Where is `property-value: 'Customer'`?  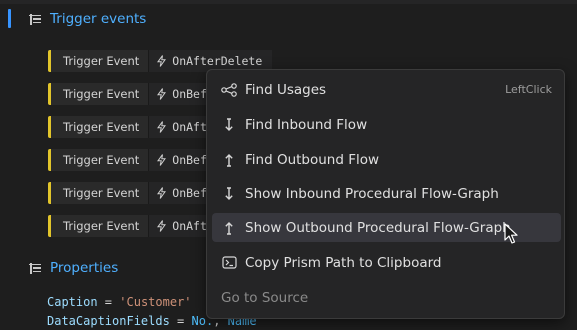
property-value: 'Customer' is located at coordinates (155, 302).